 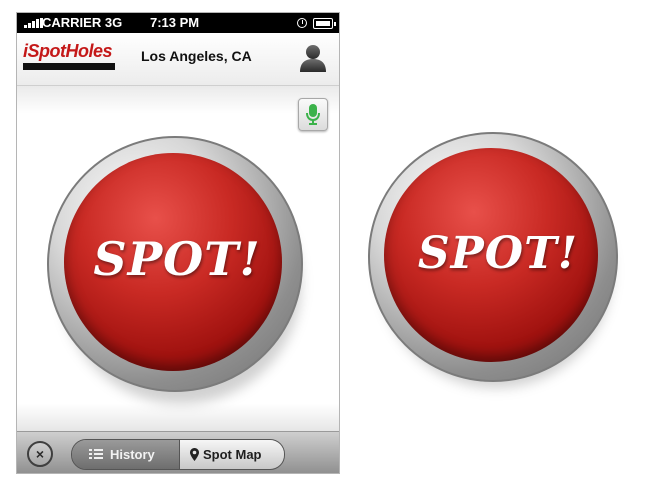 I want to click on spot-button-label: SPOT!, so click(x=177, y=259).